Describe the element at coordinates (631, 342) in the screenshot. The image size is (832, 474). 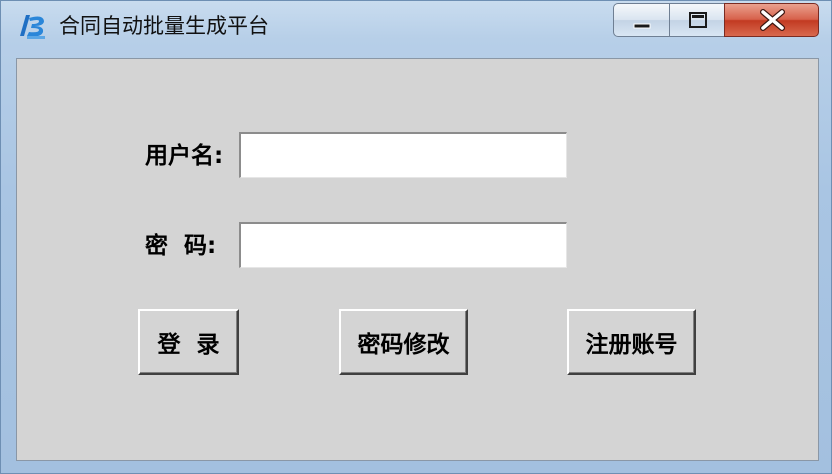
I see `register-account-button: 注册账号` at that location.